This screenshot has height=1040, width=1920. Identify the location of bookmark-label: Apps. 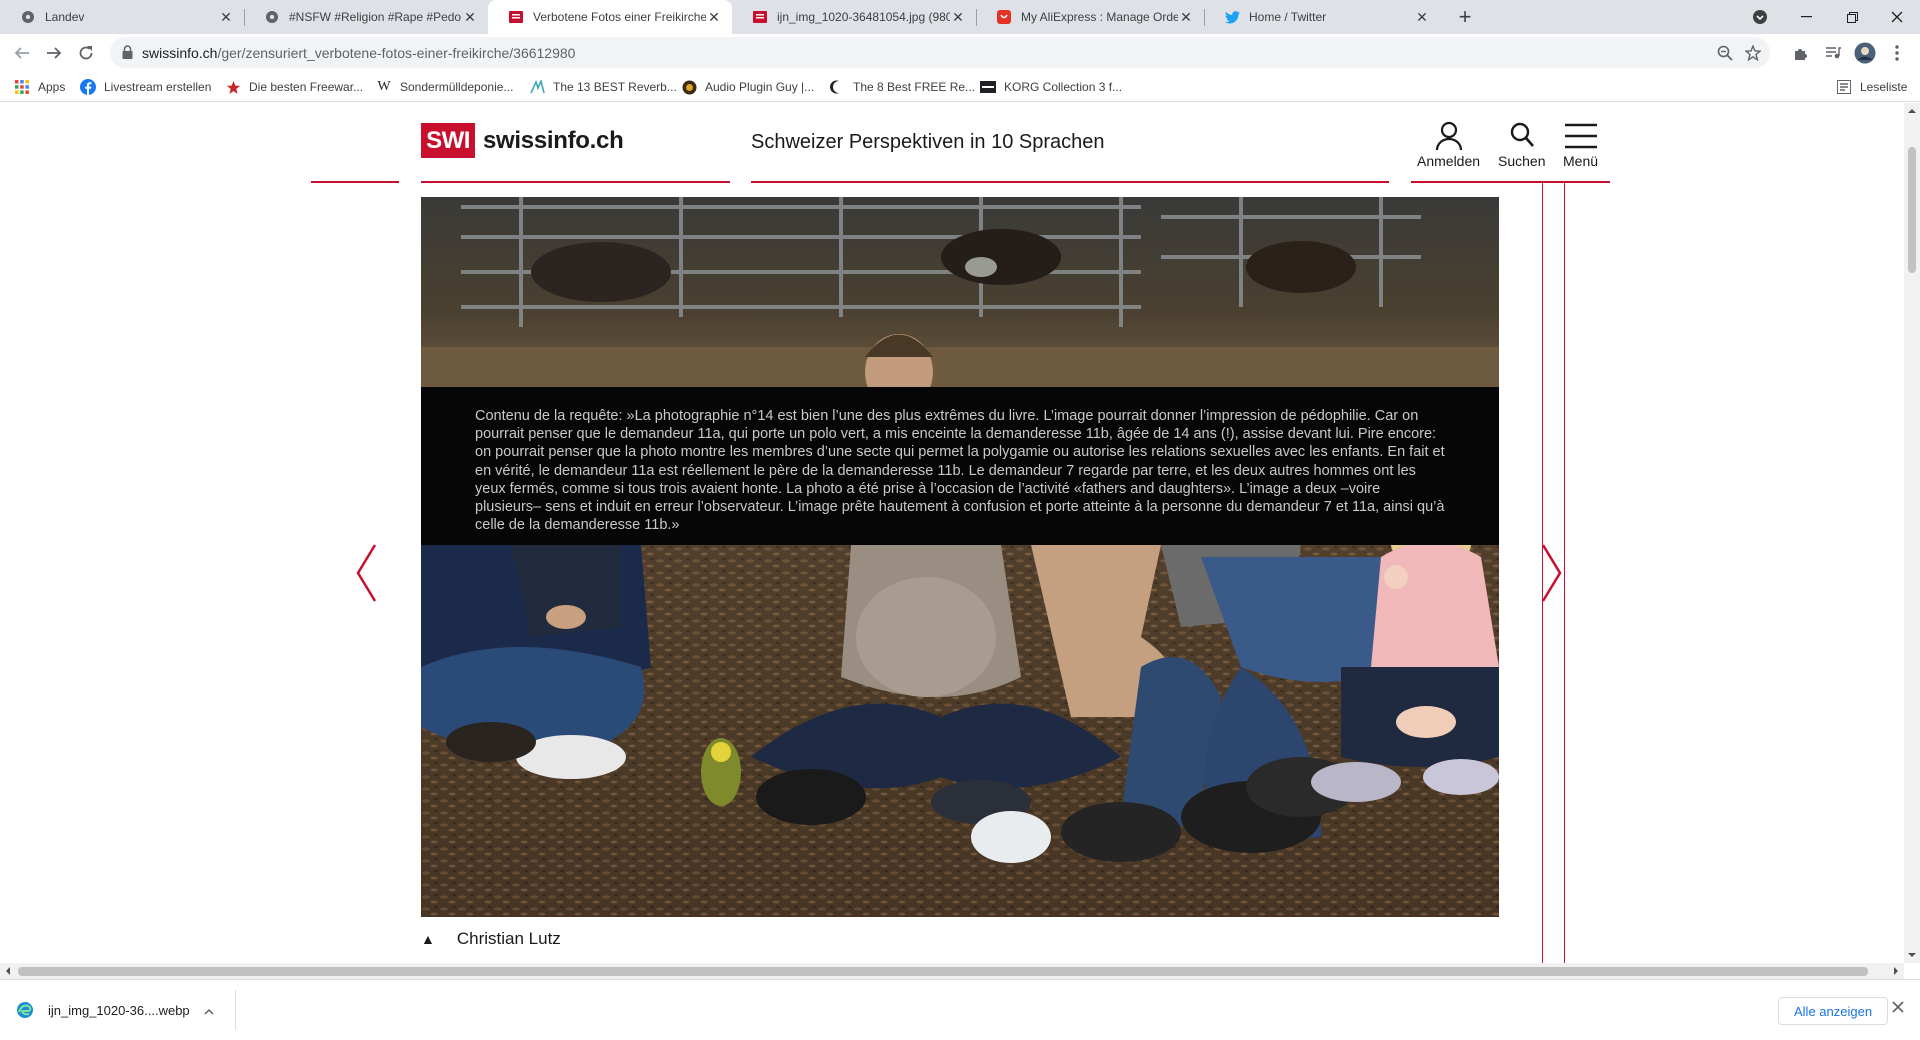
(52, 87).